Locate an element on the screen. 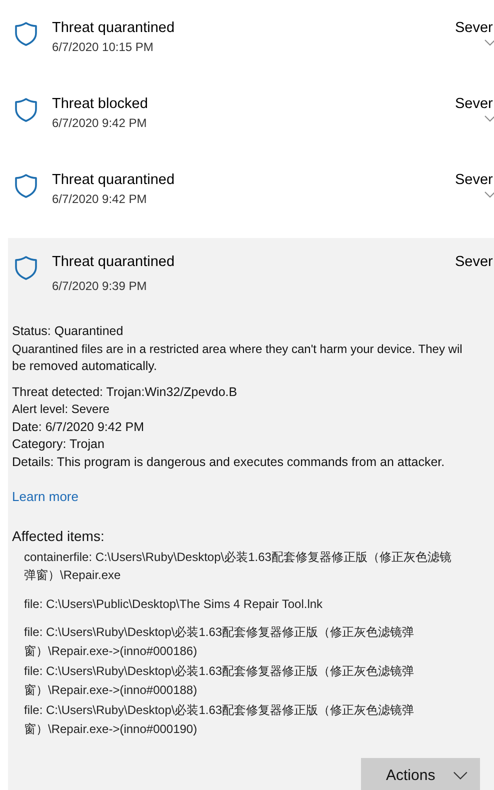  status-description: be removed automatically. is located at coordinates (85, 366).